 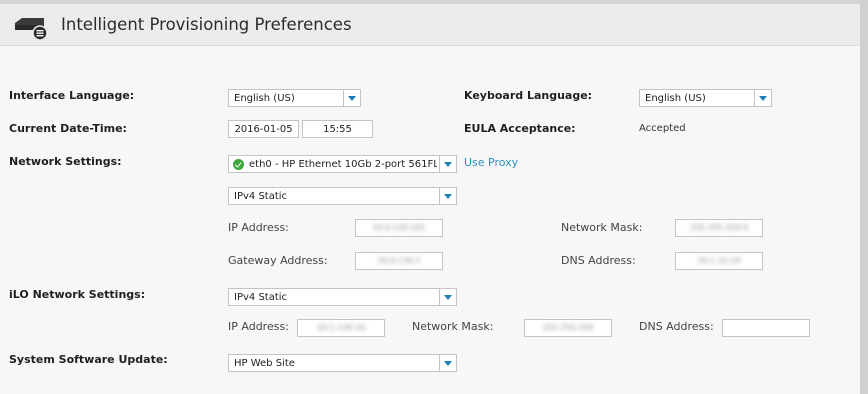 What do you see at coordinates (453, 326) in the screenshot?
I see `ilo-network-mask-label: Network Mask:` at bounding box center [453, 326].